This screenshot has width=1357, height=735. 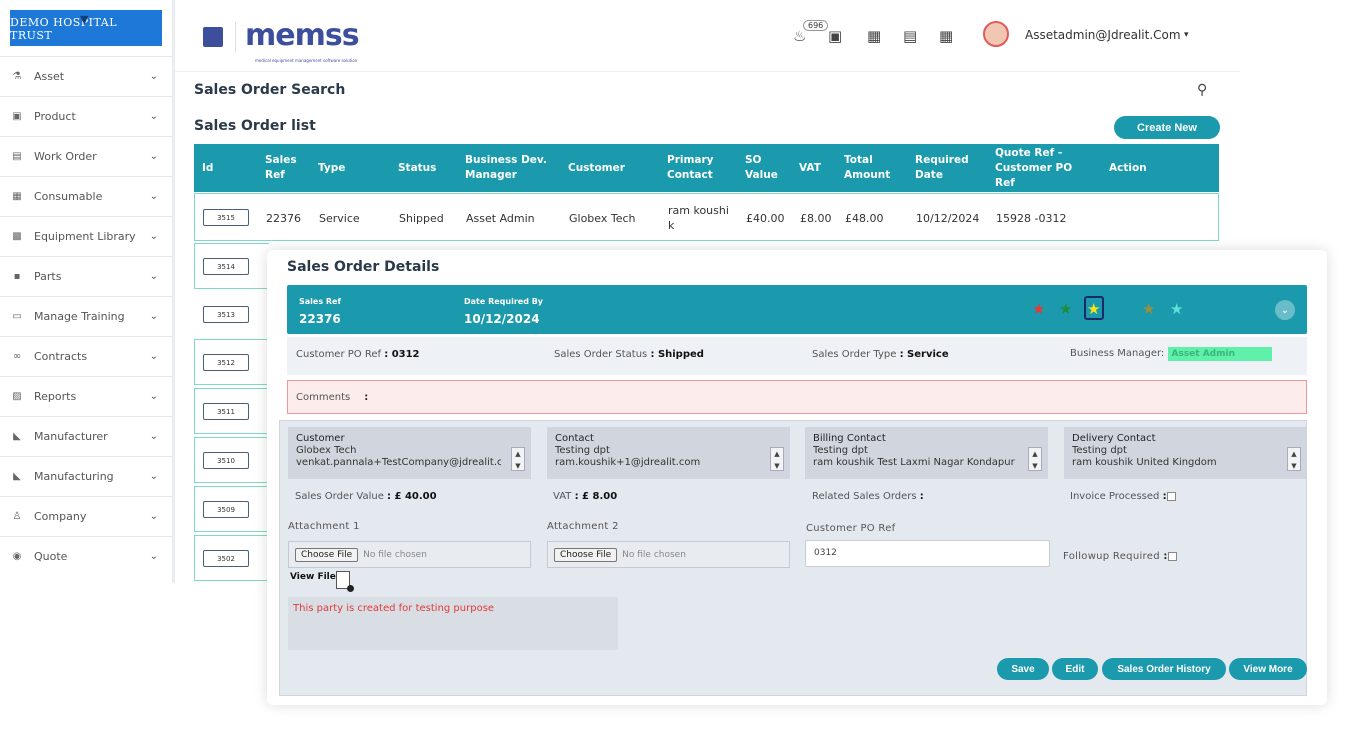 What do you see at coordinates (86, 116) in the screenshot?
I see `sidebar-item-product: ▣ Product ⌄` at bounding box center [86, 116].